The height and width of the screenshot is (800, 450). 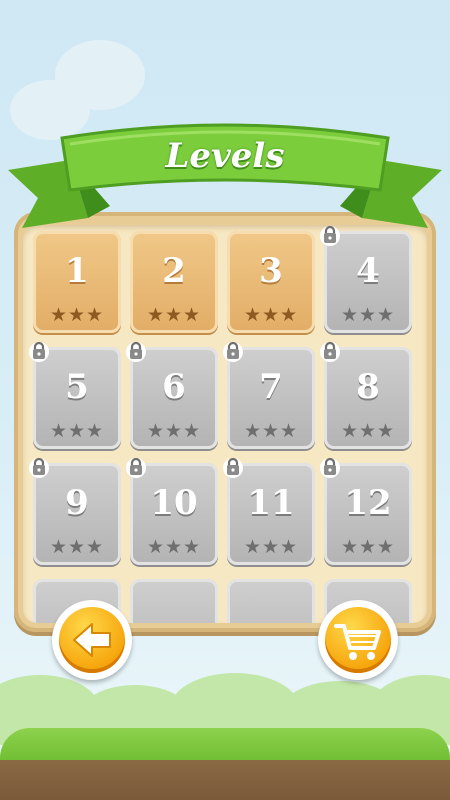 I want to click on level-number: 7, so click(x=271, y=387).